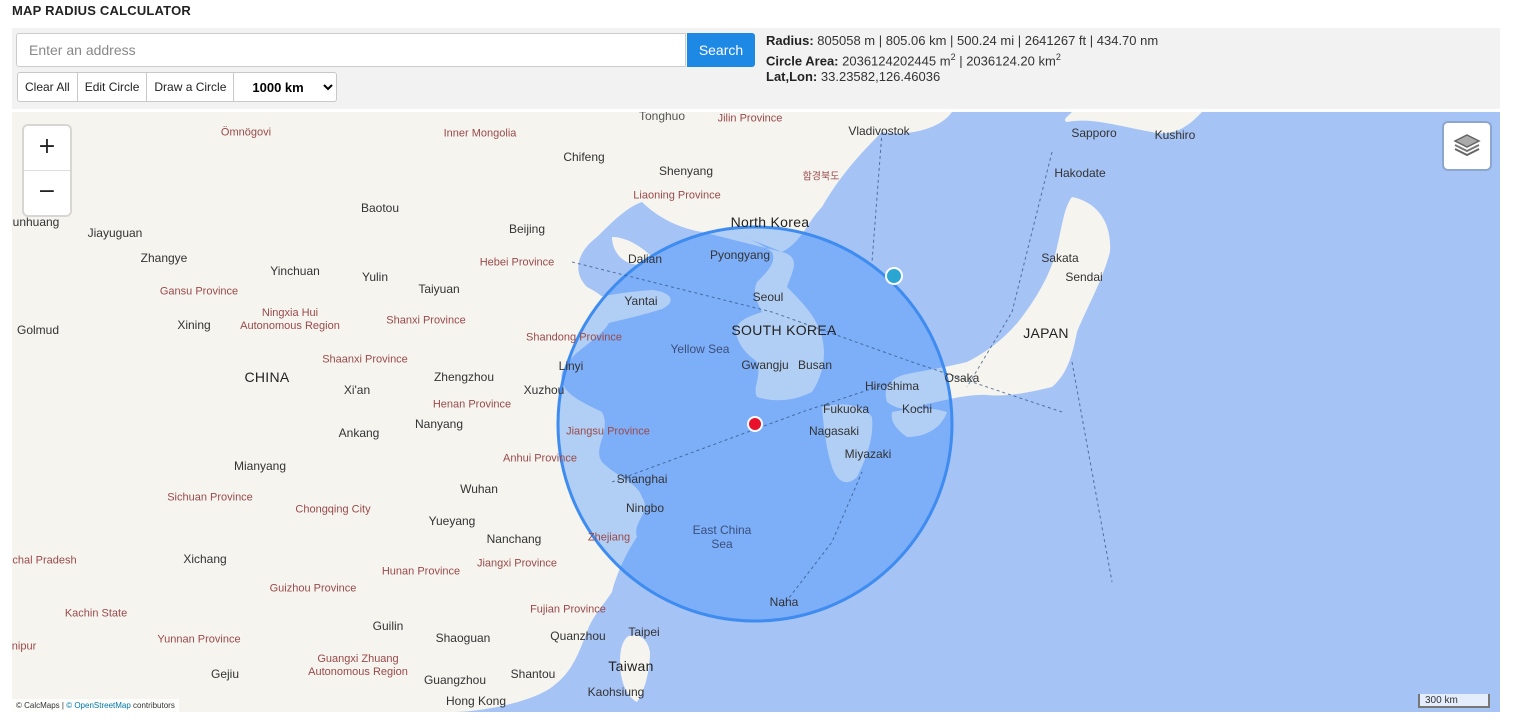 The image size is (1519, 722). Describe the element at coordinates (721, 50) in the screenshot. I see `search-button: Search` at that location.